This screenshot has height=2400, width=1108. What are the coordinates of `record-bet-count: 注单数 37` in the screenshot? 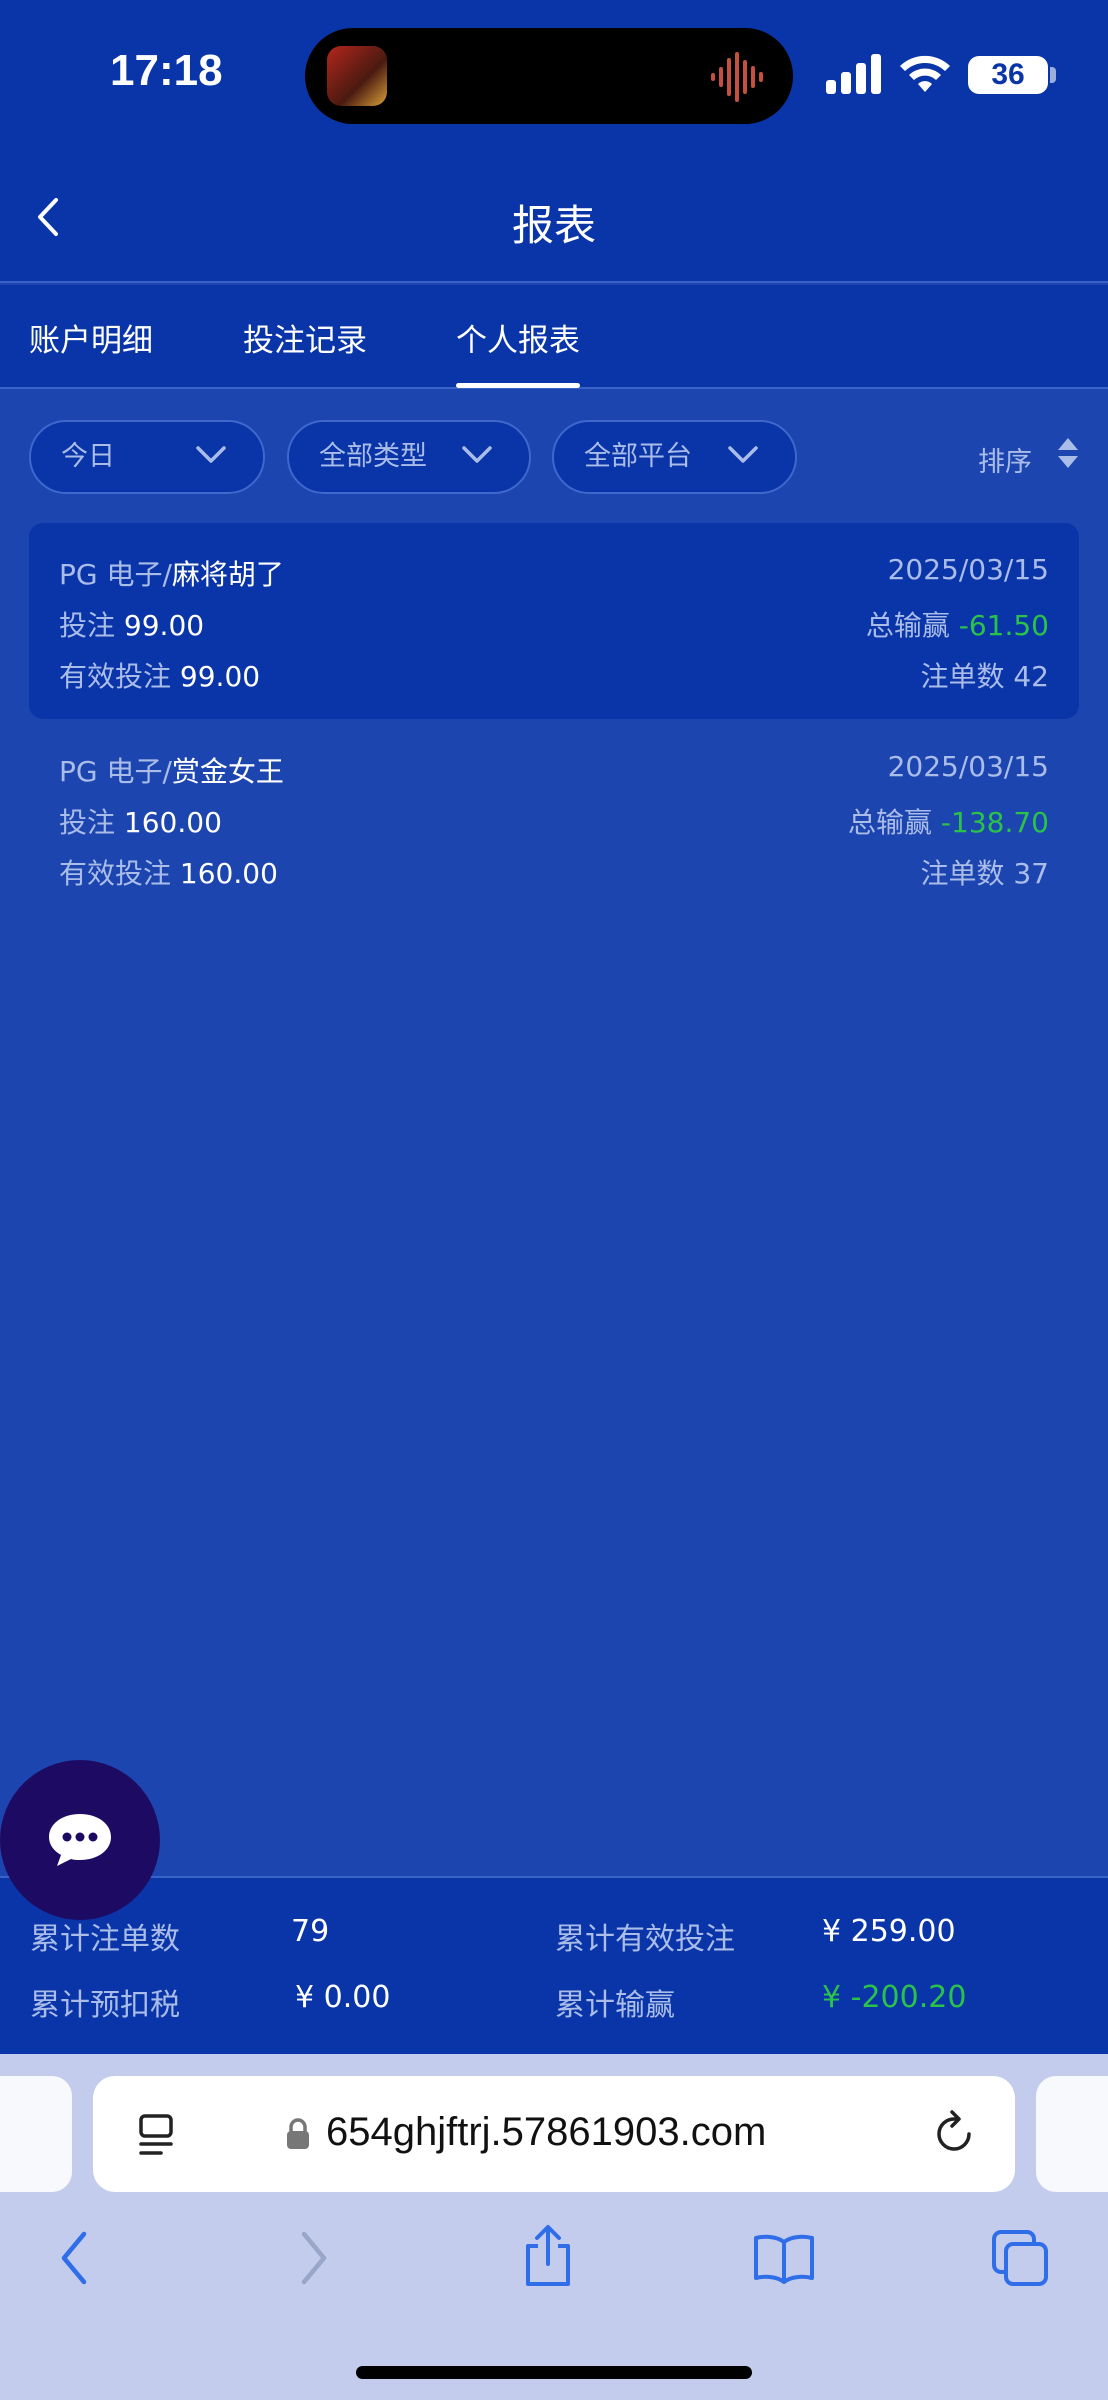 It's located at (984, 873).